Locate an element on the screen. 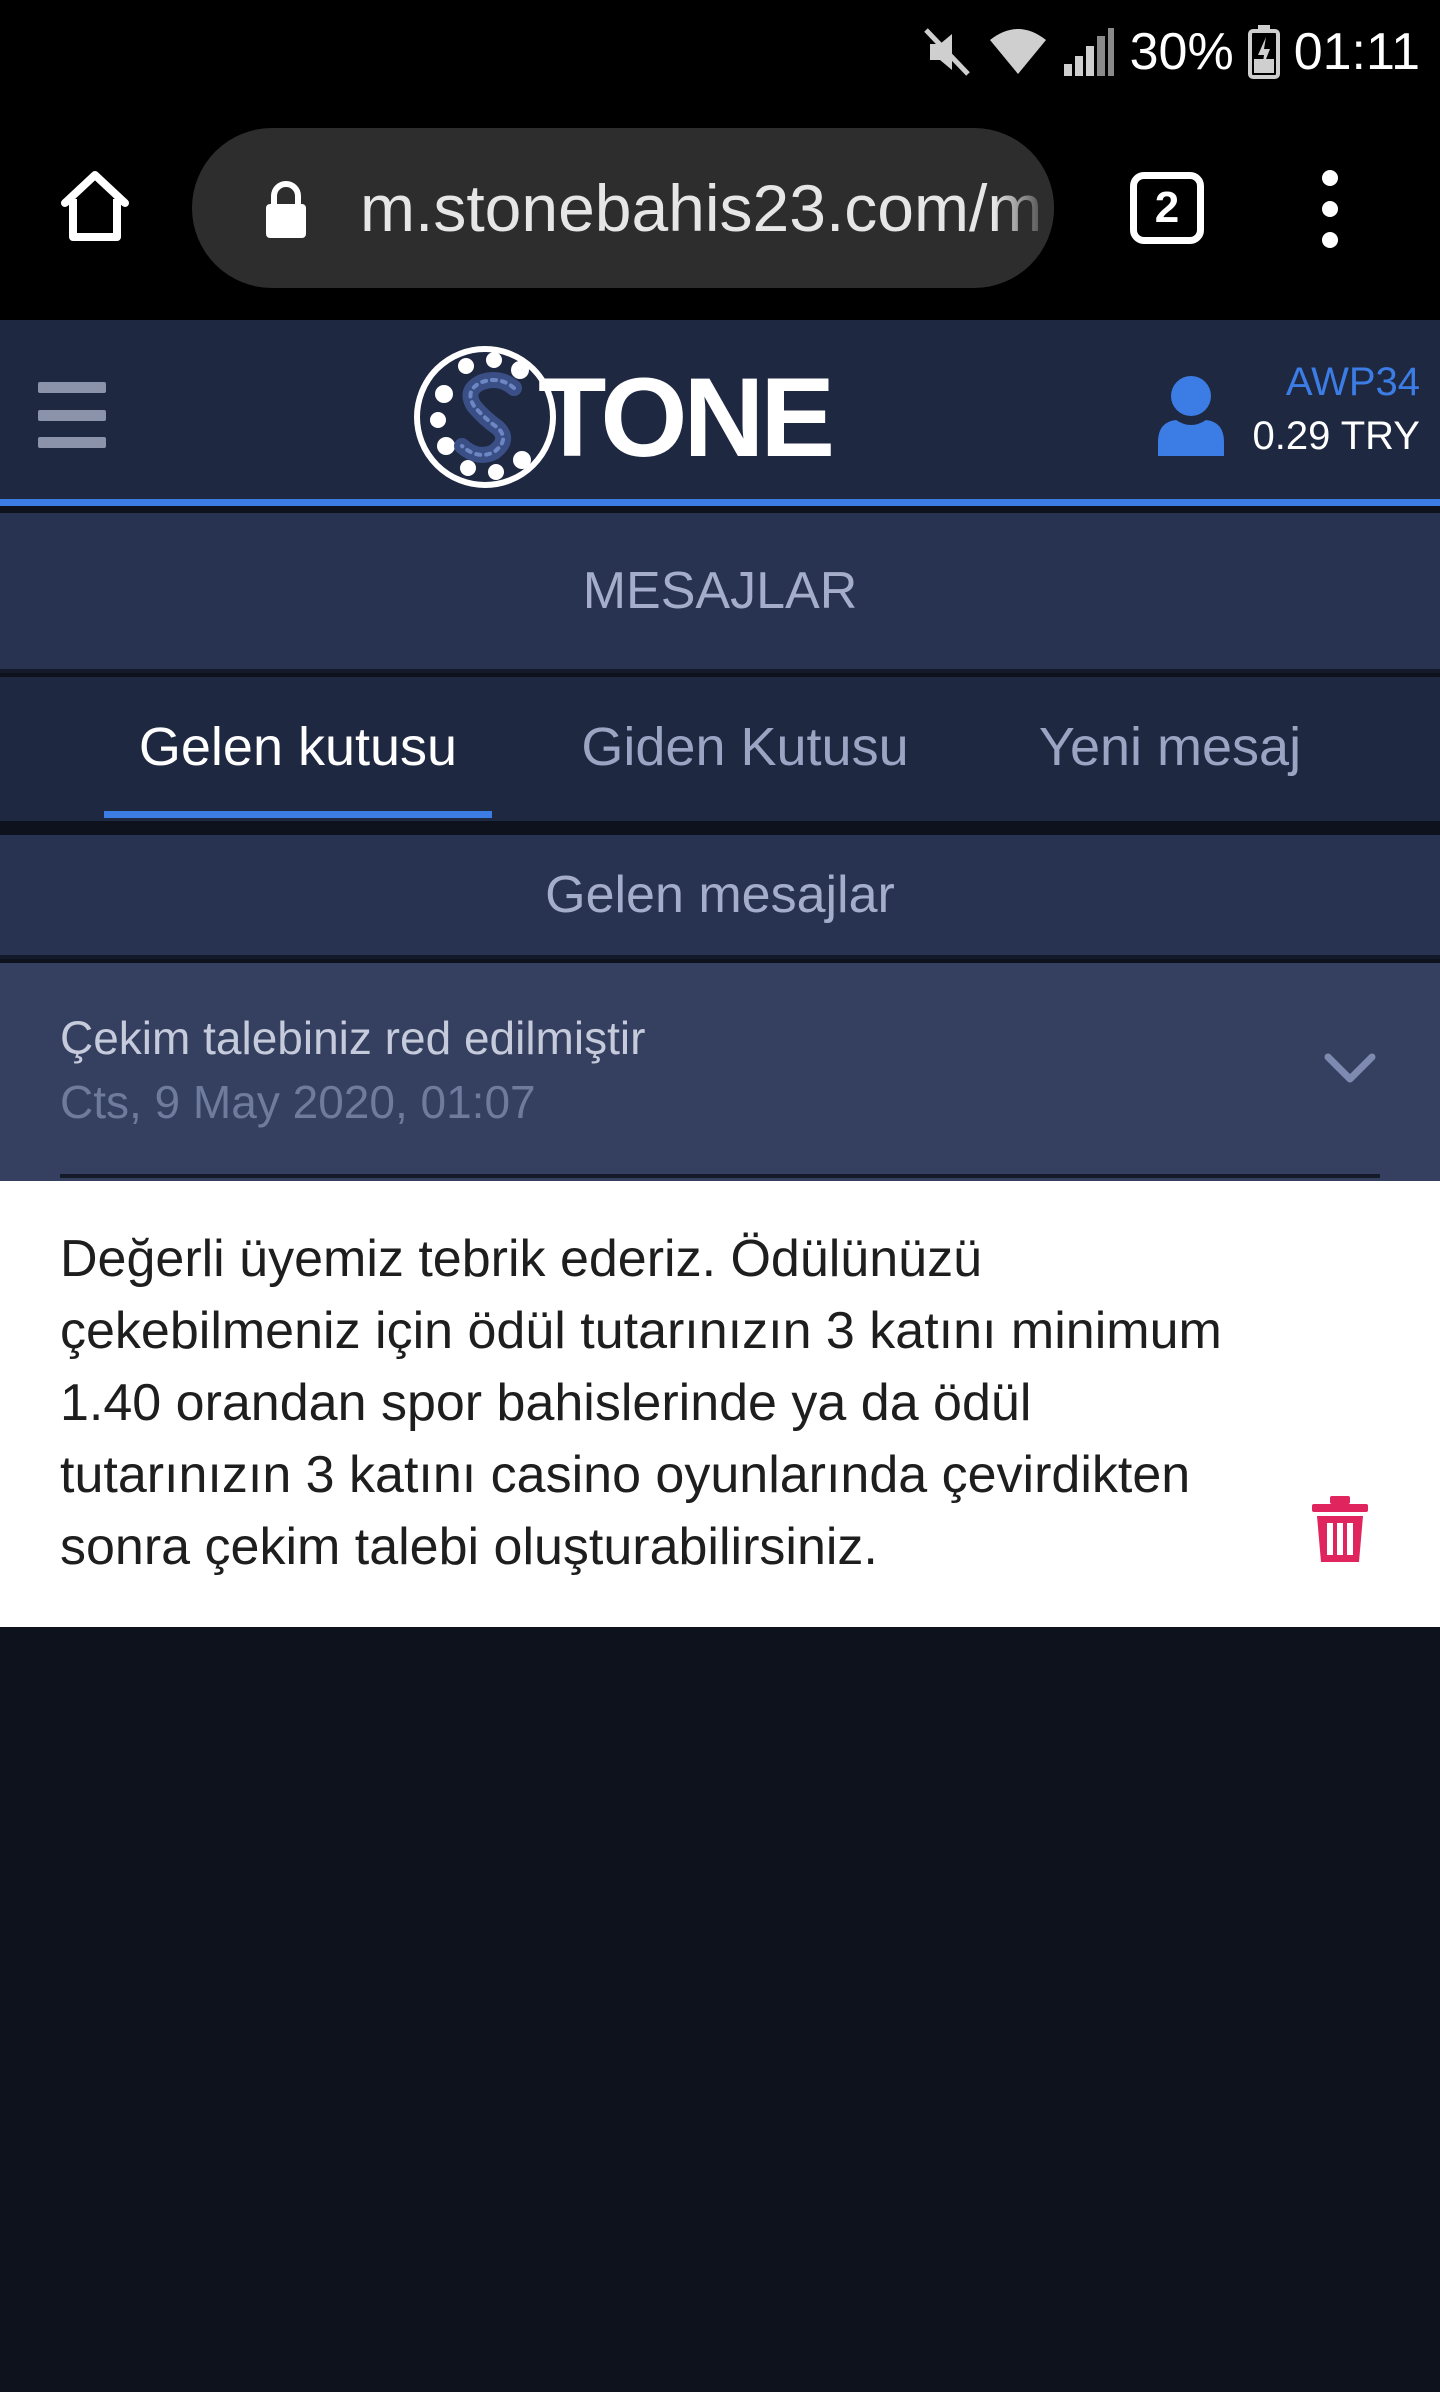  username: AWP34 is located at coordinates (1353, 382).